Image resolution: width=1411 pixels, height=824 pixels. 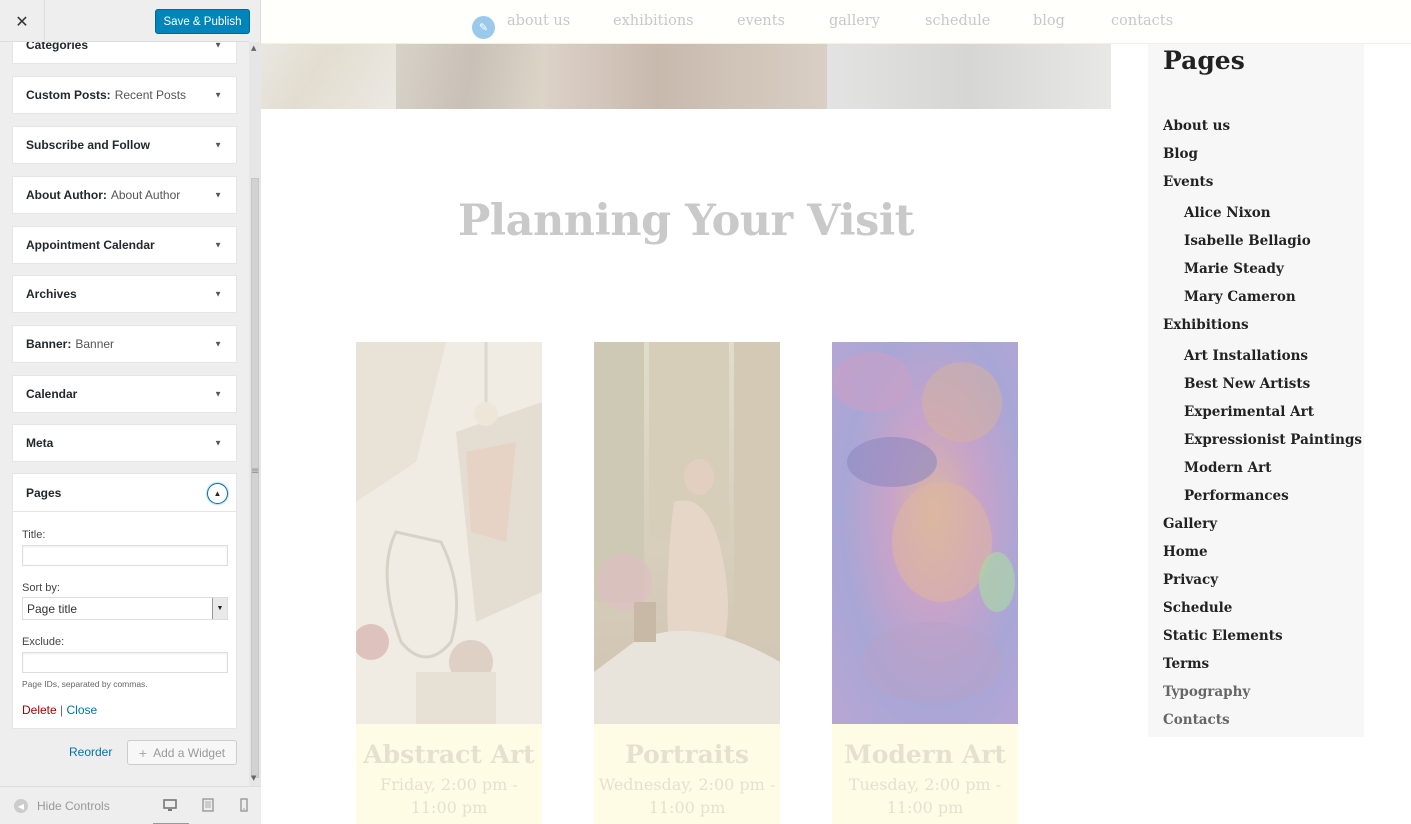 I want to click on hero-image-strip, so click(x=686, y=76).